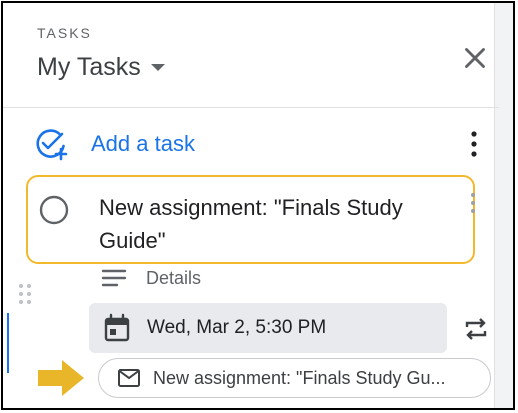 Image resolution: width=518 pixels, height=413 pixels. What do you see at coordinates (8, 343) in the screenshot?
I see `selection-accent` at bounding box center [8, 343].